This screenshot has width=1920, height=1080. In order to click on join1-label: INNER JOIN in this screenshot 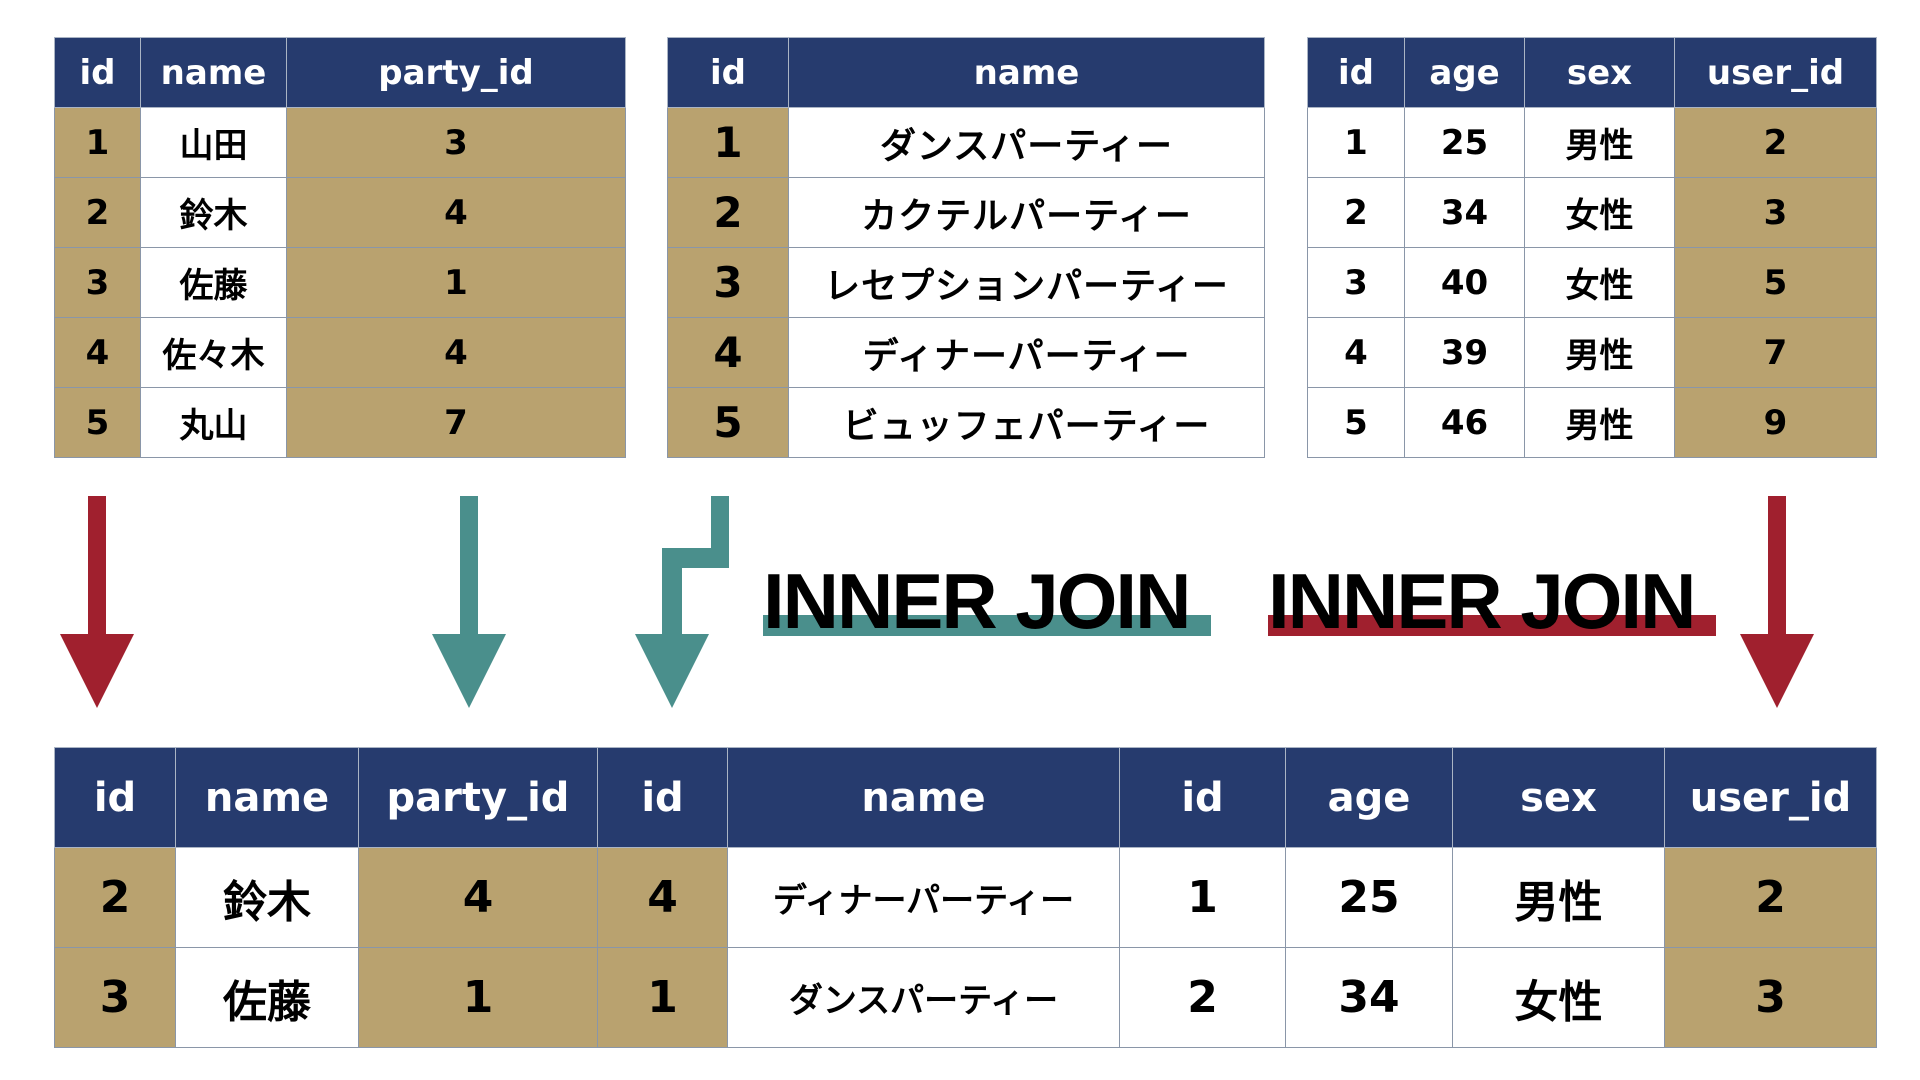, I will do `click(977, 601)`.